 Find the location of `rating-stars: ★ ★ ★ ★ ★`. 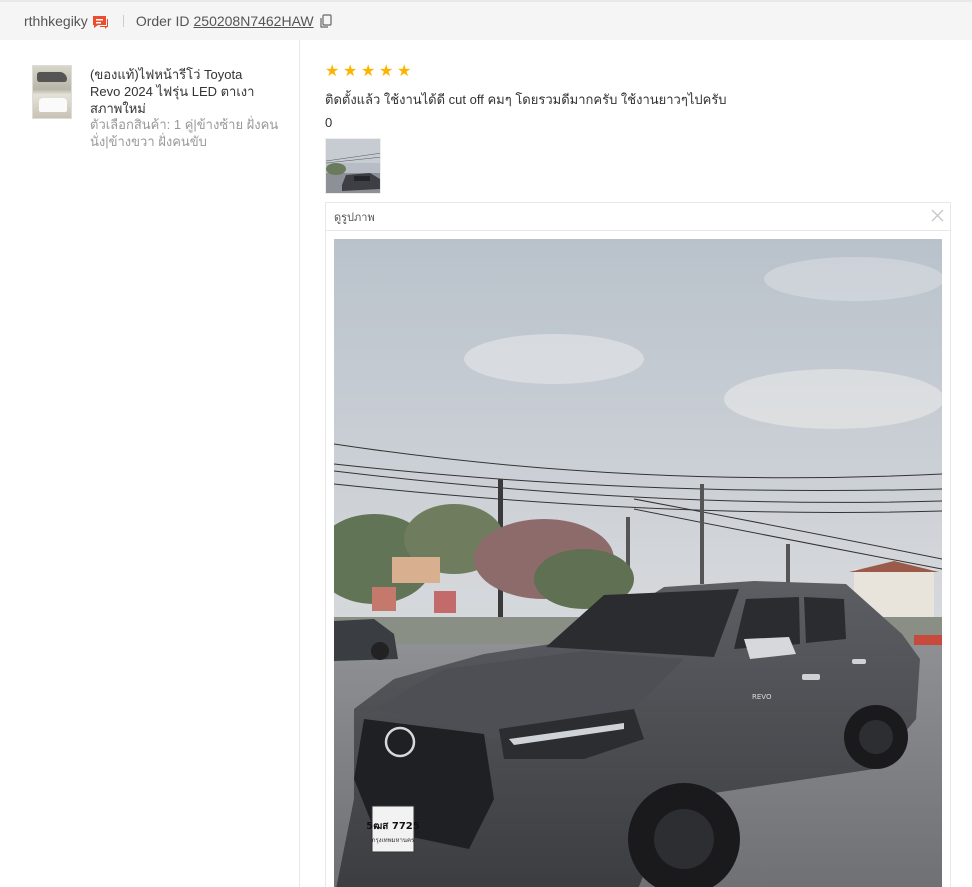

rating-stars: ★ ★ ★ ★ ★ is located at coordinates (368, 71).